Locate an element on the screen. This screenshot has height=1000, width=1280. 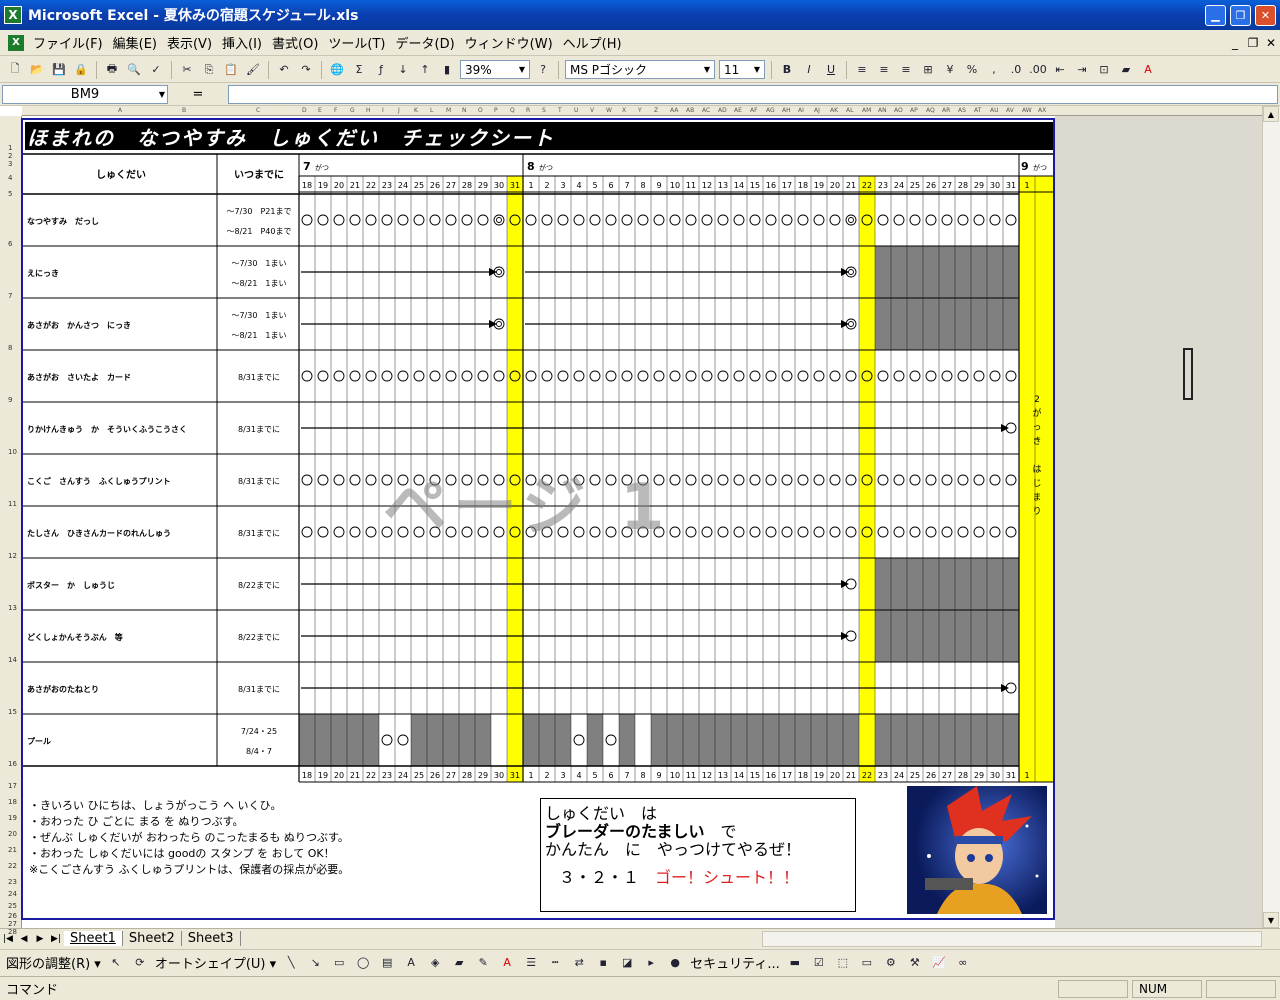
select-pointer-icon: ↖ is located at coordinates (116, 963).